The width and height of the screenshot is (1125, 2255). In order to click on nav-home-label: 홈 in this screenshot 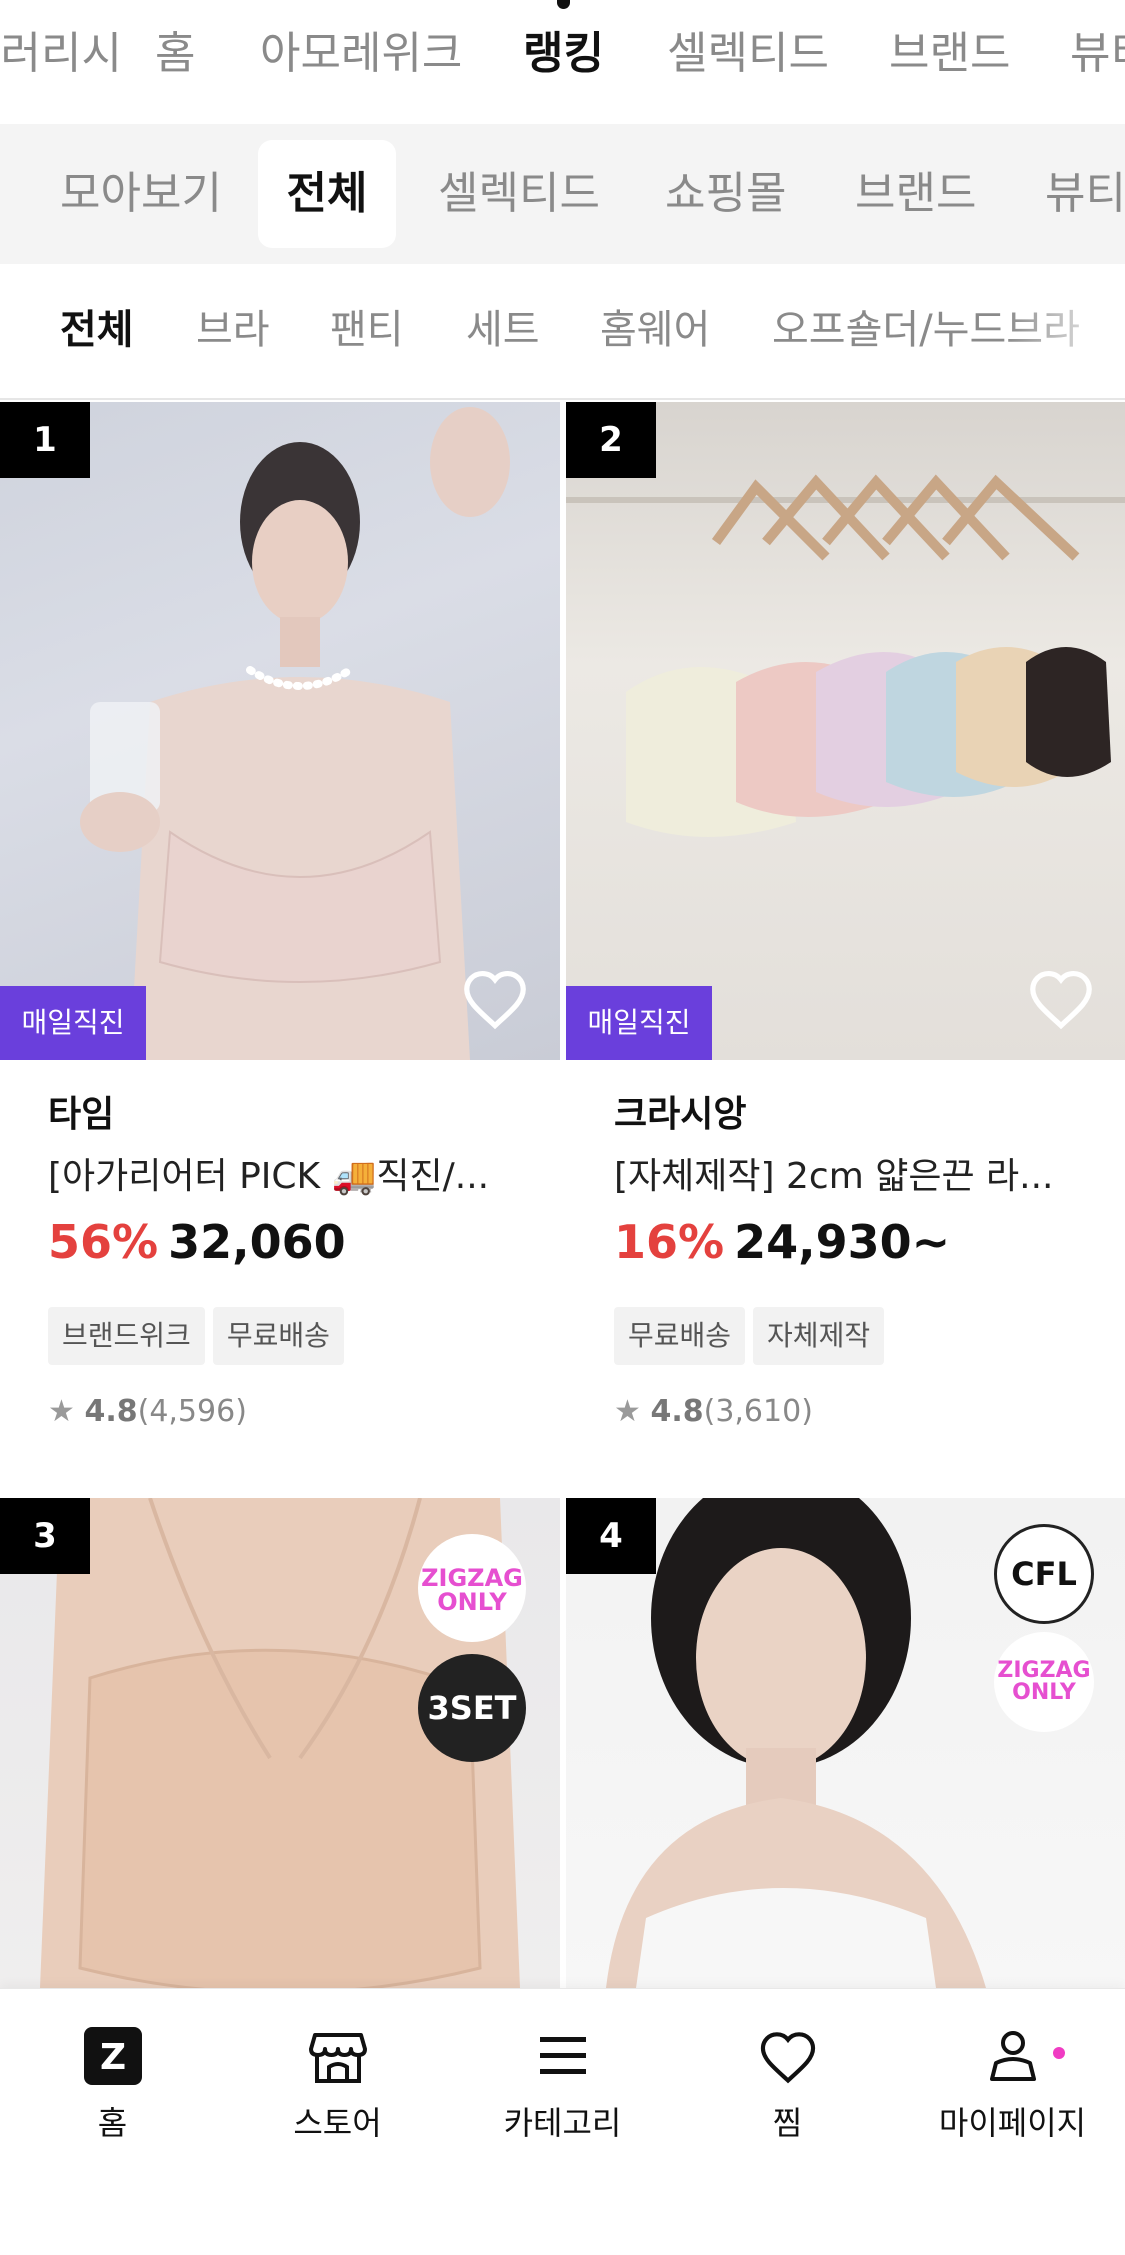, I will do `click(112, 2123)`.